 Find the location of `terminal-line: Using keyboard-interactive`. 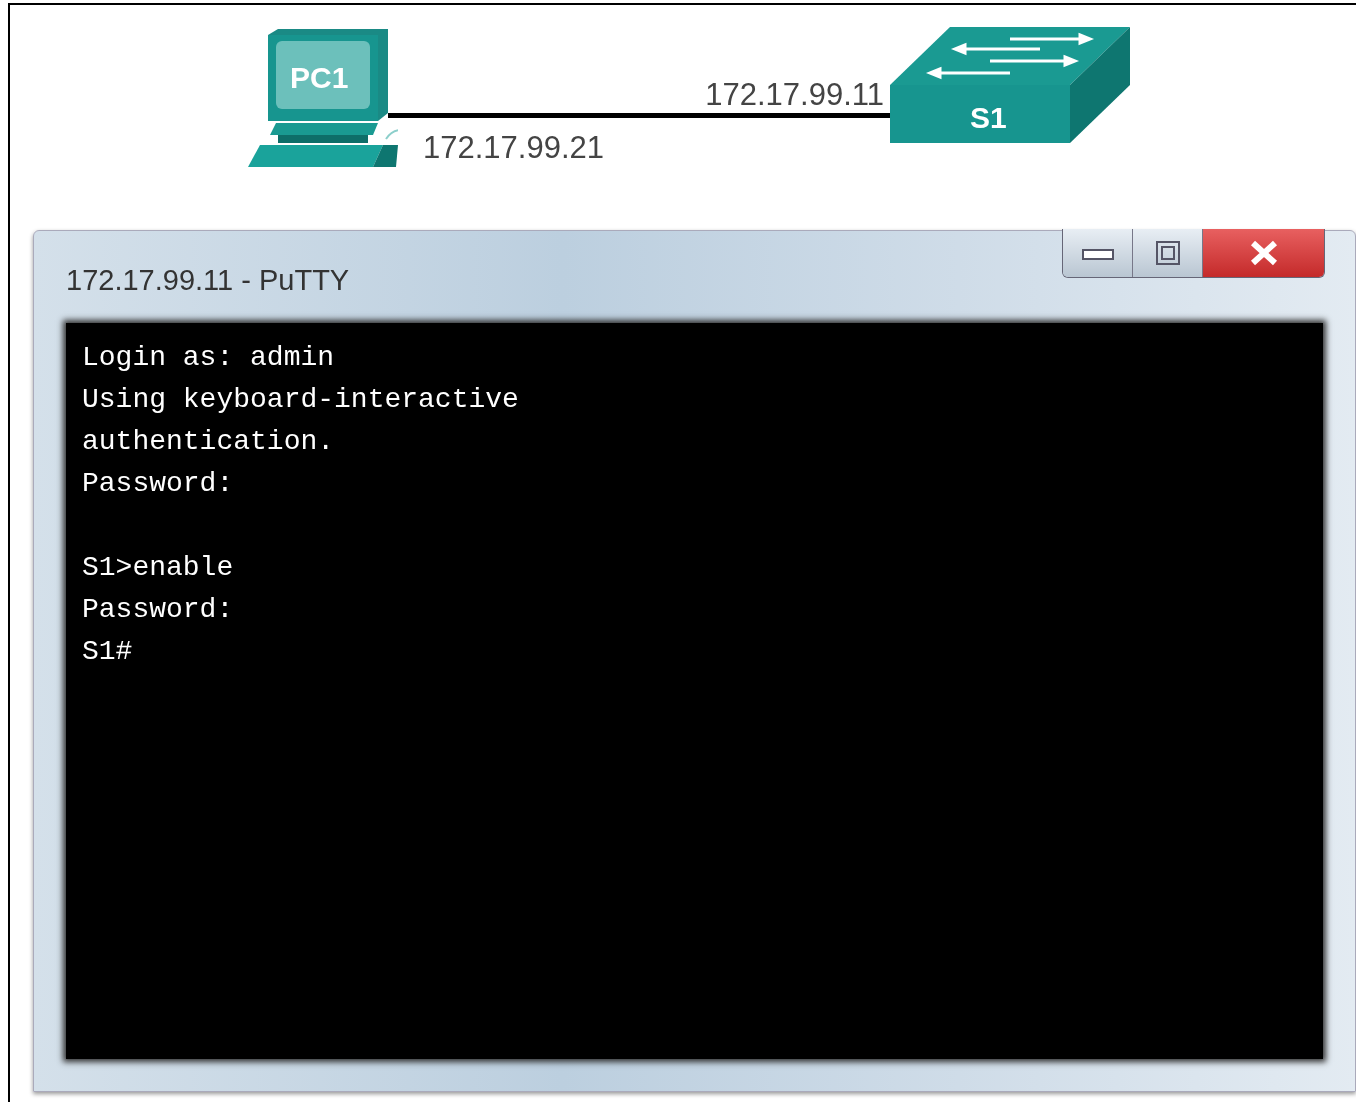

terminal-line: Using keyboard-interactive is located at coordinates (300, 400).